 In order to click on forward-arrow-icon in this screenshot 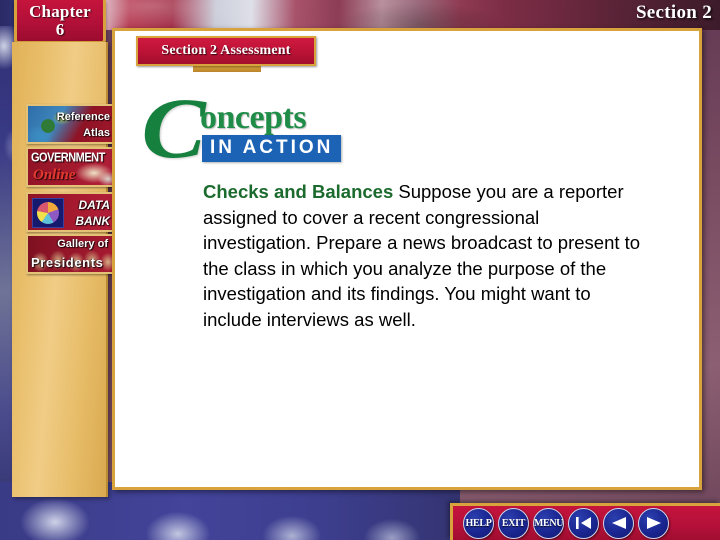, I will do `click(654, 523)`.